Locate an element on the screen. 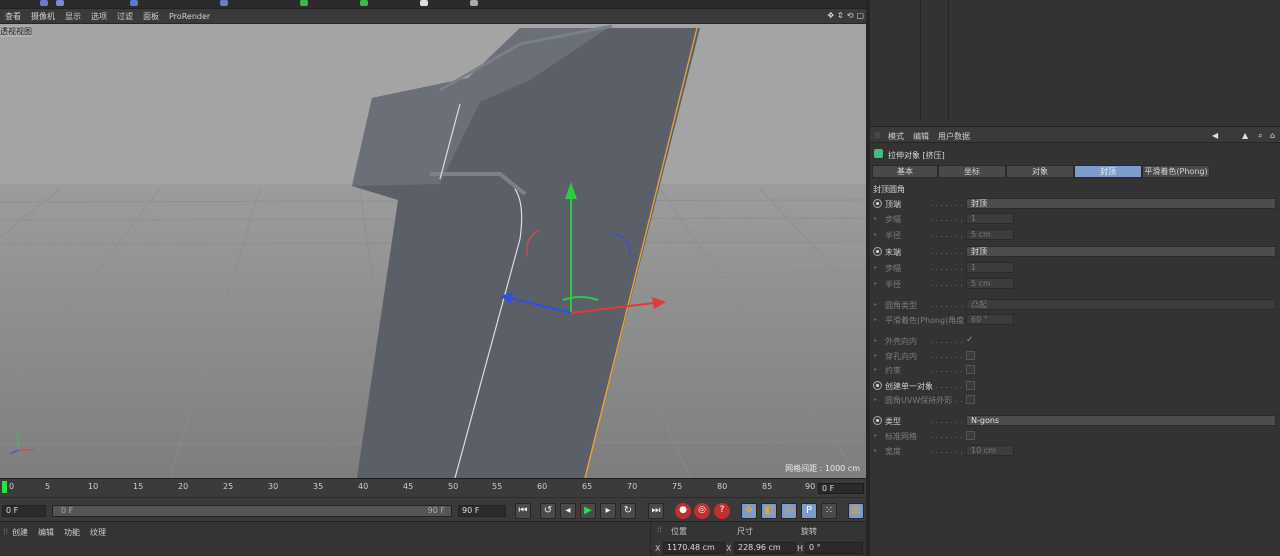 The image size is (1280, 556). key-scale-icon: ◧ is located at coordinates (769, 511).